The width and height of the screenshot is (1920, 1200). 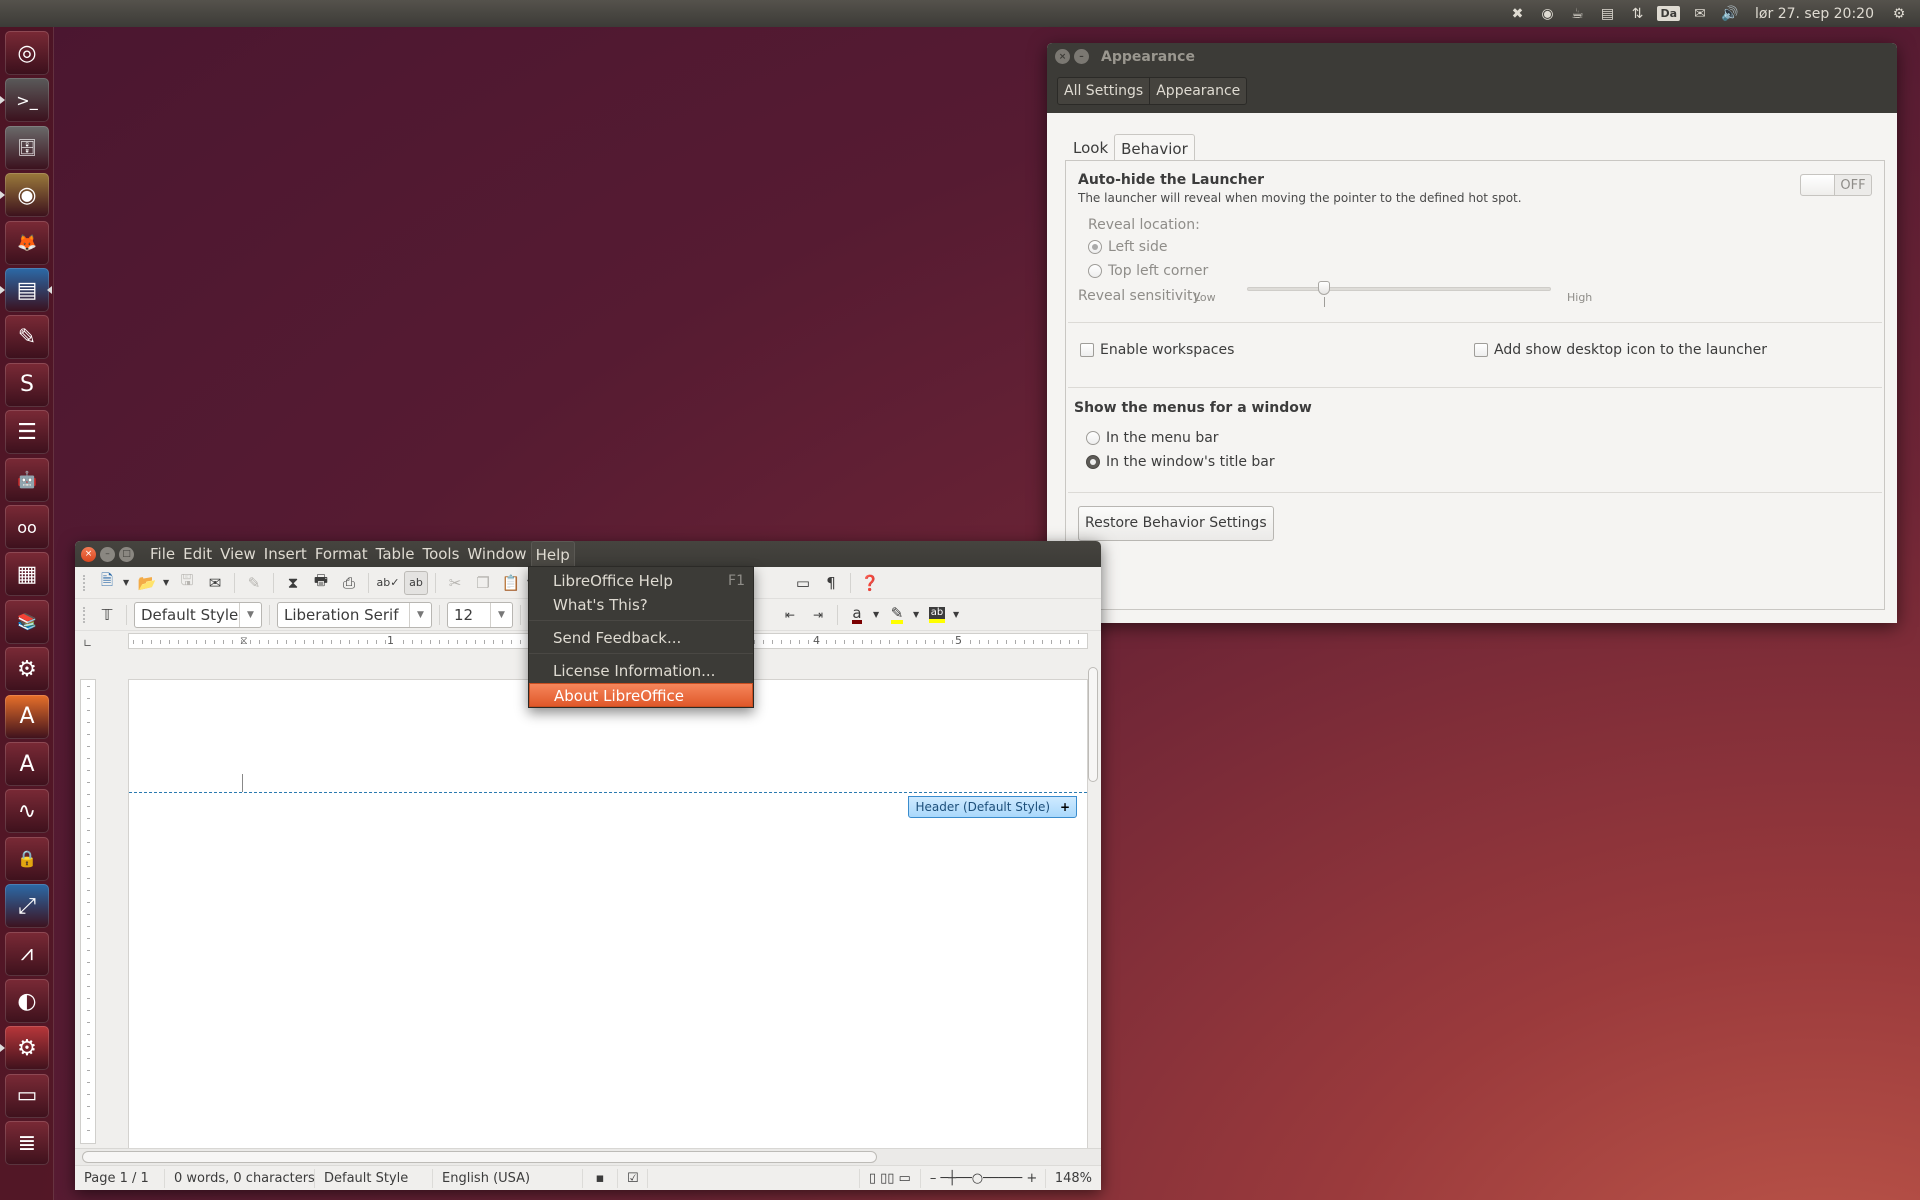 I want to click on spellcheck-icon: ab✓, so click(x=388, y=583).